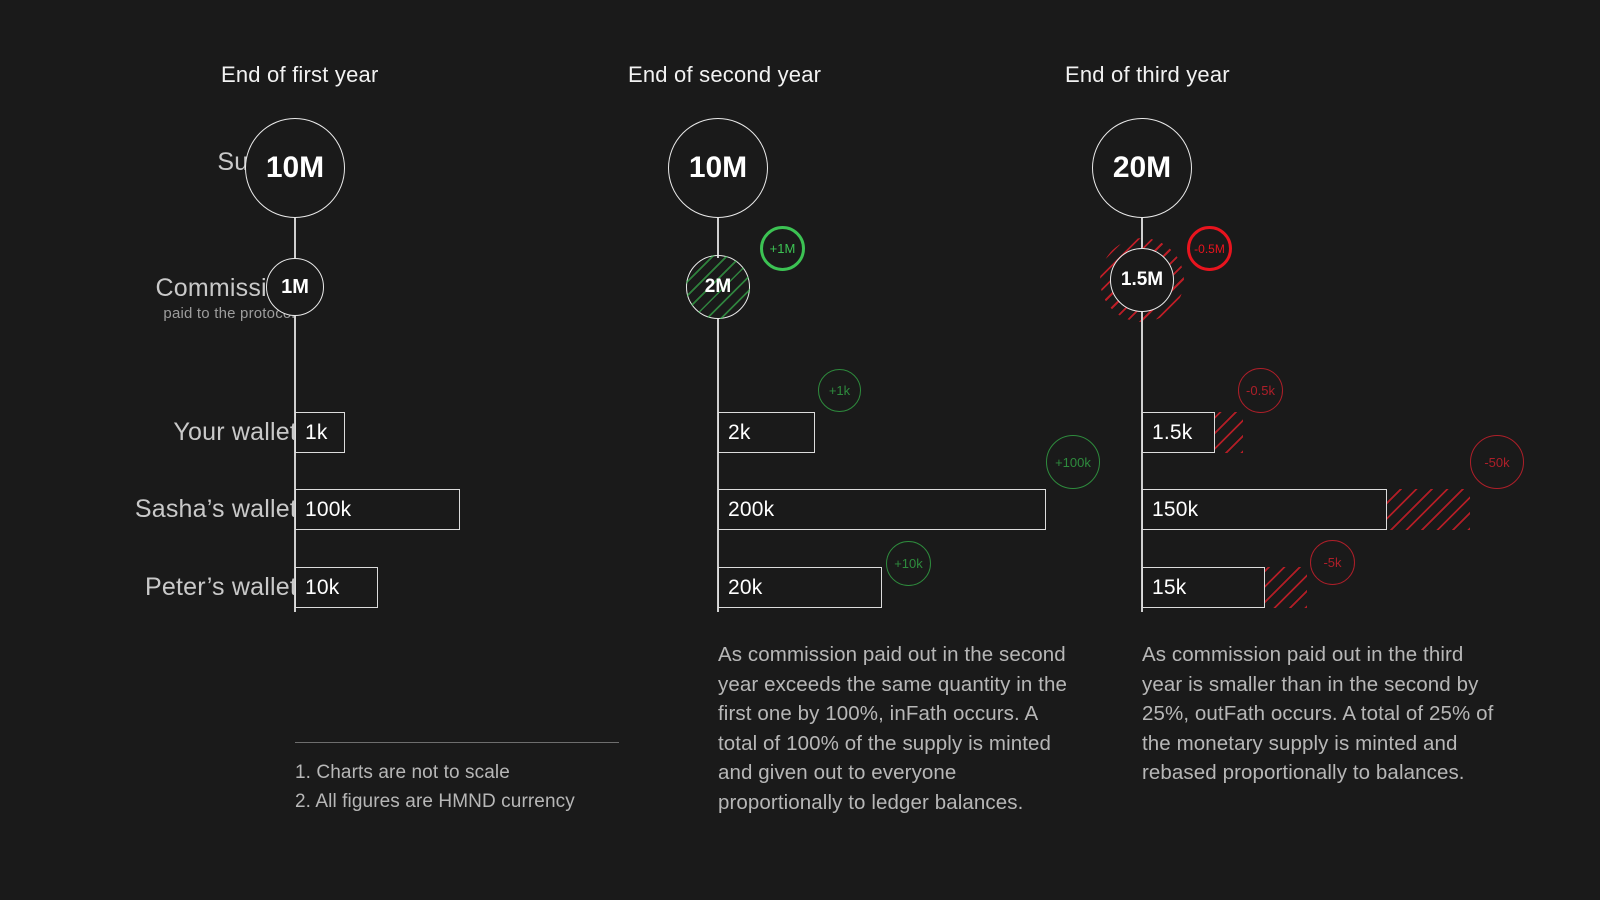  Describe the element at coordinates (818, 432) in the screenshot. I see `wallet-bar-your-year-2: 2k` at that location.